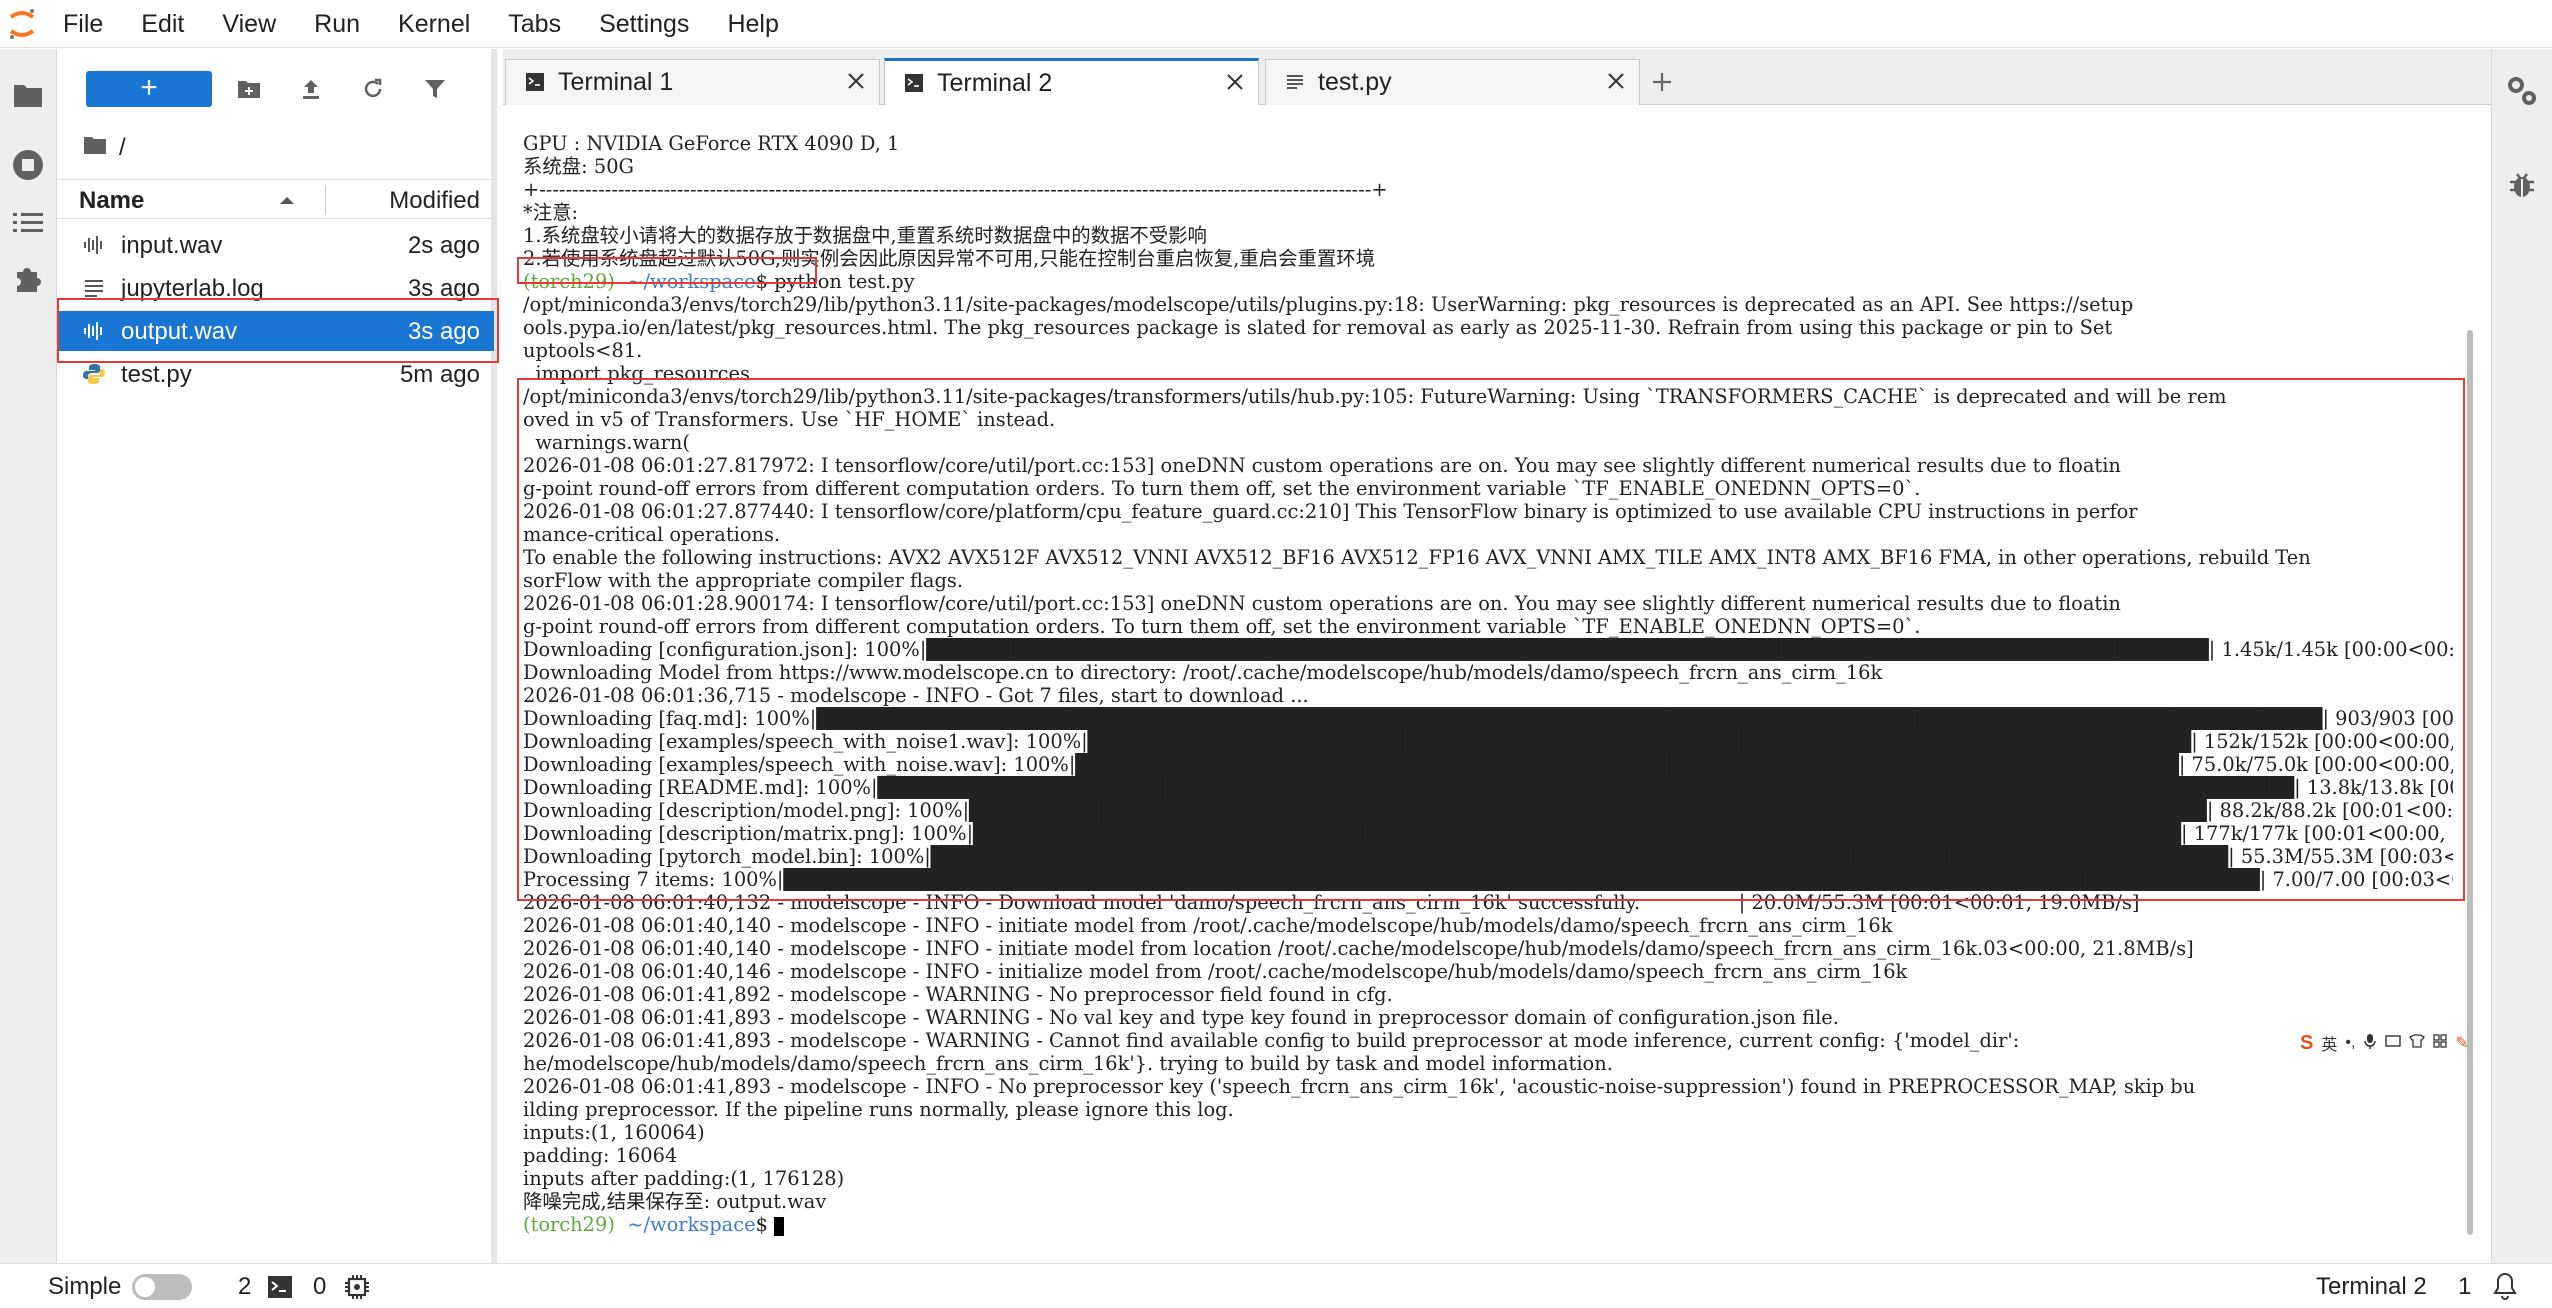 This screenshot has width=2552, height=1308. I want to click on terminal-line: *注意:, so click(551, 212).